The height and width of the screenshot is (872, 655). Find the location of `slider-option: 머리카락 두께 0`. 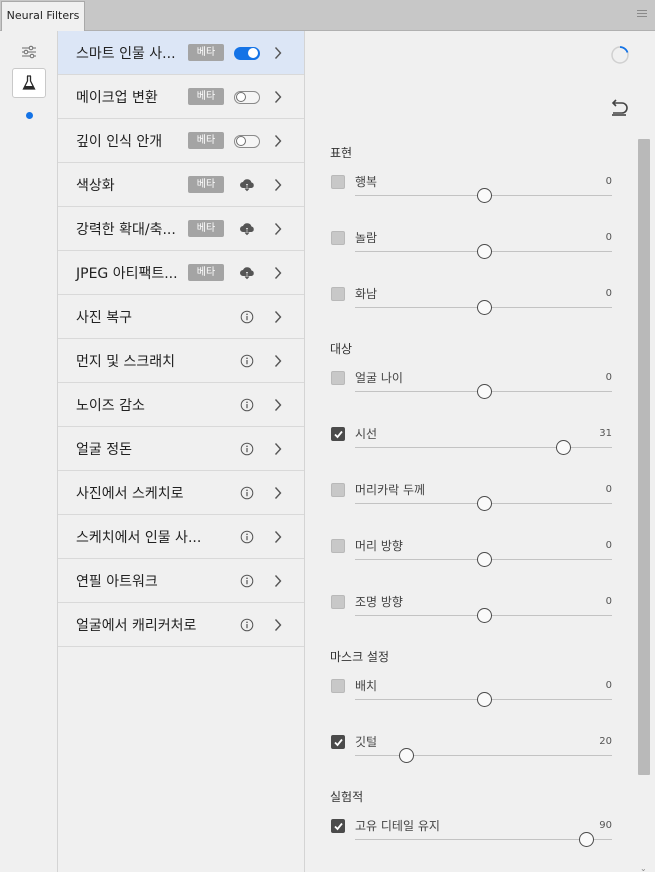

slider-option: 머리카락 두께 0 is located at coordinates (471, 508).